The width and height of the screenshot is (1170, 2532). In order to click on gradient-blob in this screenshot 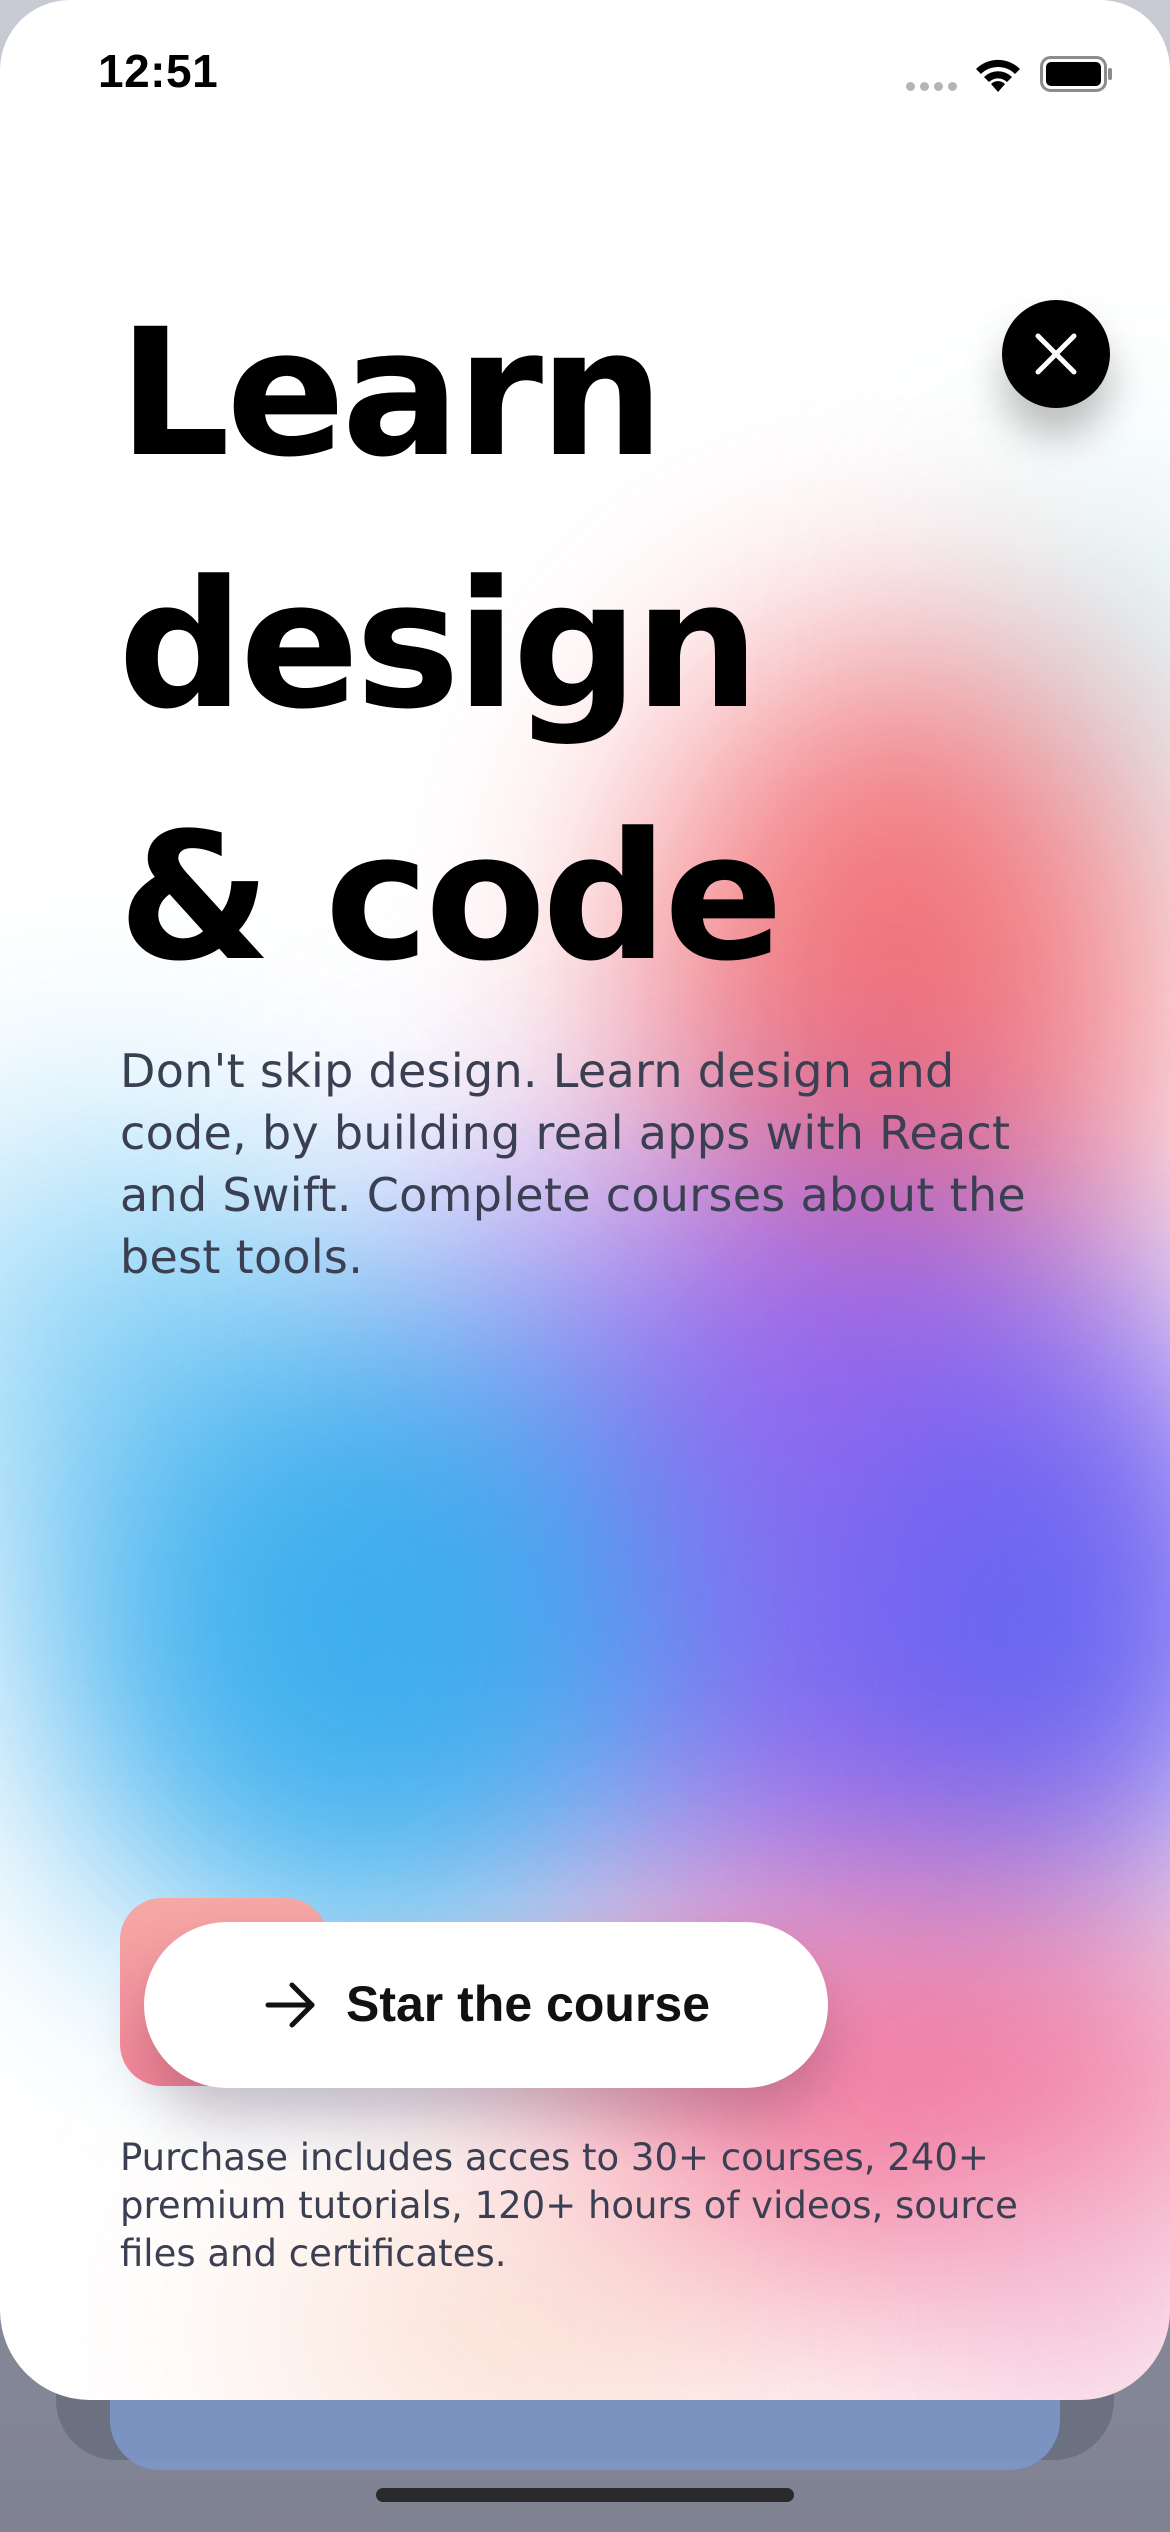, I will do `click(360, 1630)`.